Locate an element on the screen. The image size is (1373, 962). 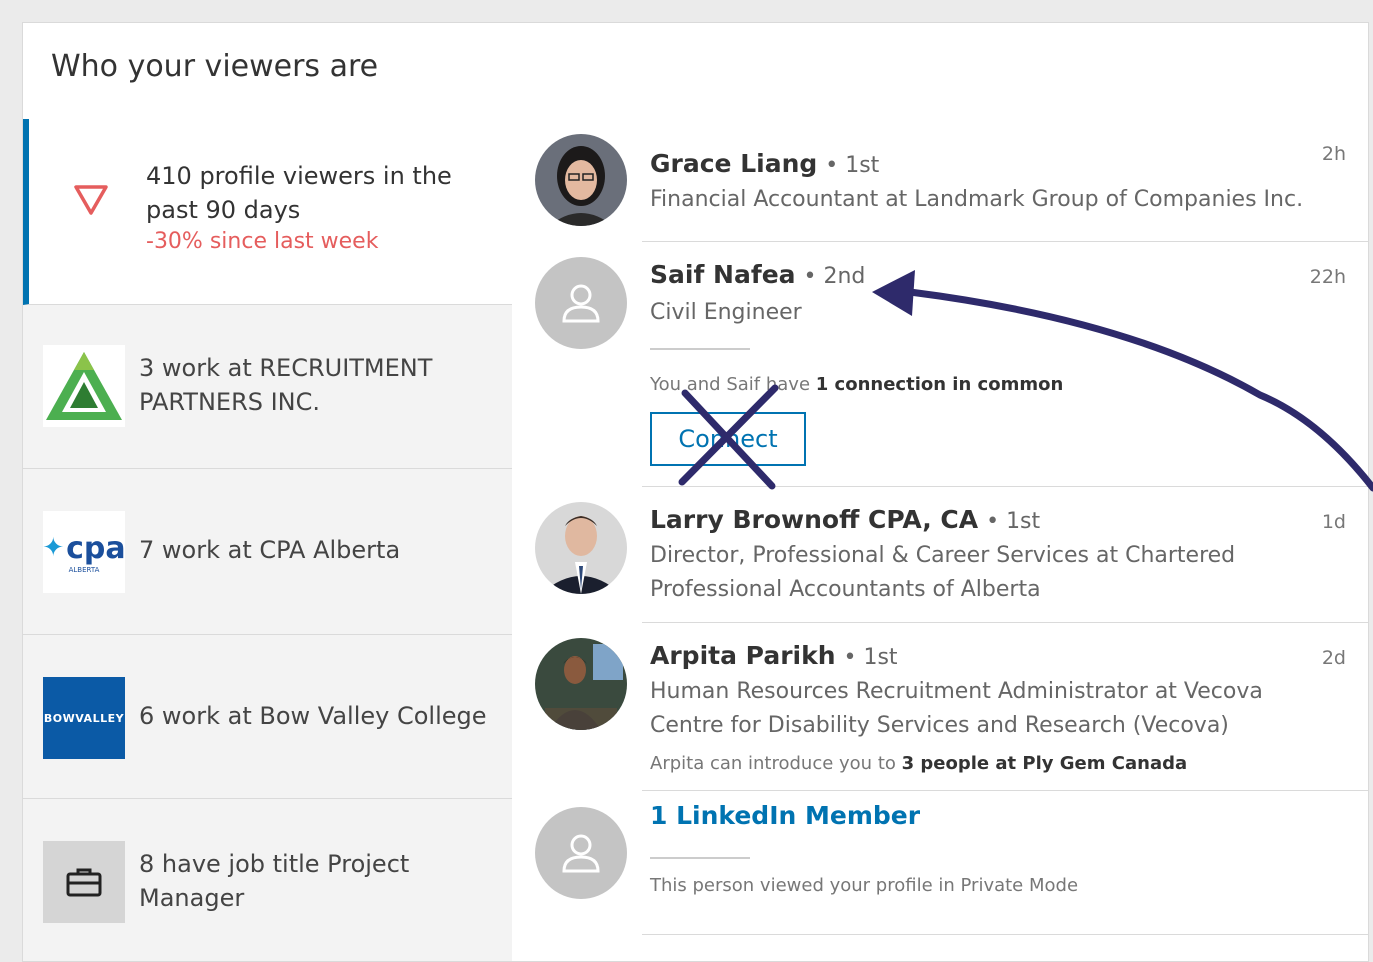
stat-company-bow-valley: BOWVALLEY 6 work at Bow Valley College is located at coordinates (267, 717).